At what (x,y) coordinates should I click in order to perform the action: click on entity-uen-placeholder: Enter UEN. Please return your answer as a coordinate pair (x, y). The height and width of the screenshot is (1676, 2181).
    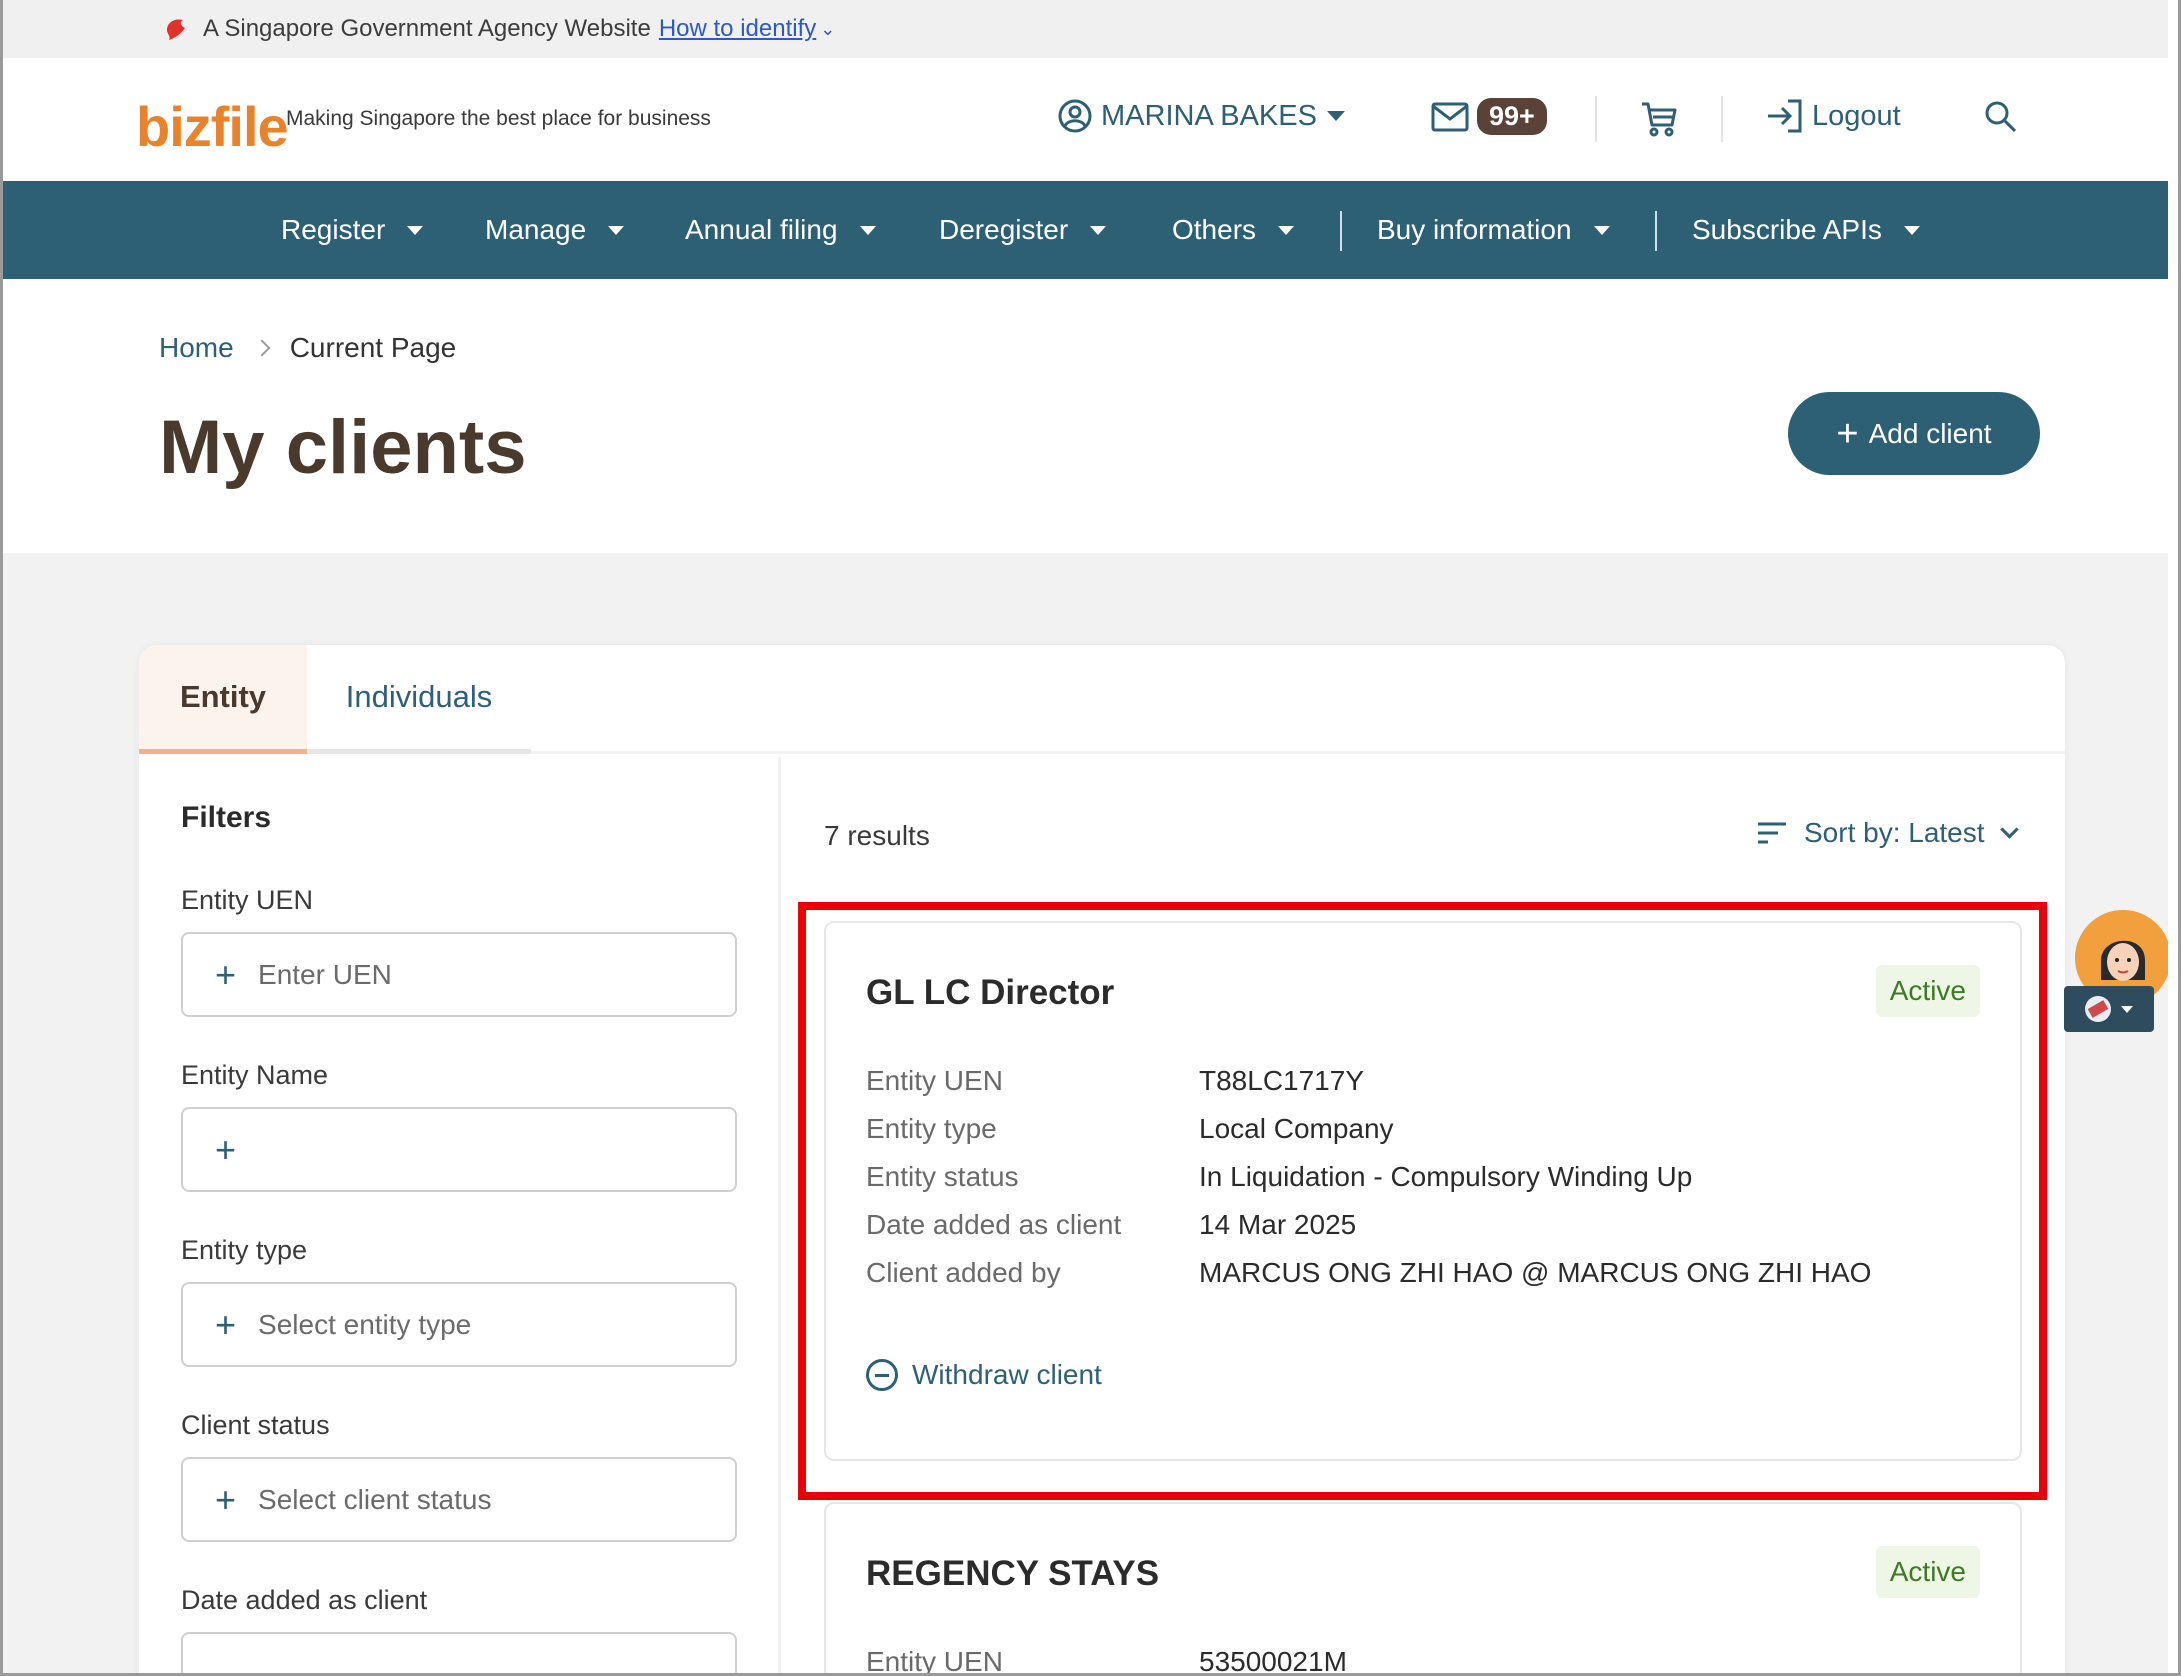
    Looking at the image, I should click on (325, 974).